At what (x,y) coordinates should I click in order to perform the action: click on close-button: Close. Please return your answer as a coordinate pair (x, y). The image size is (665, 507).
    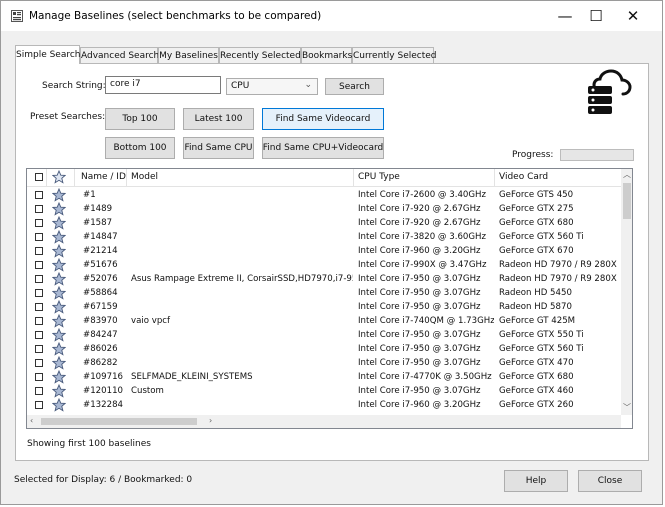
    Looking at the image, I should click on (610, 481).